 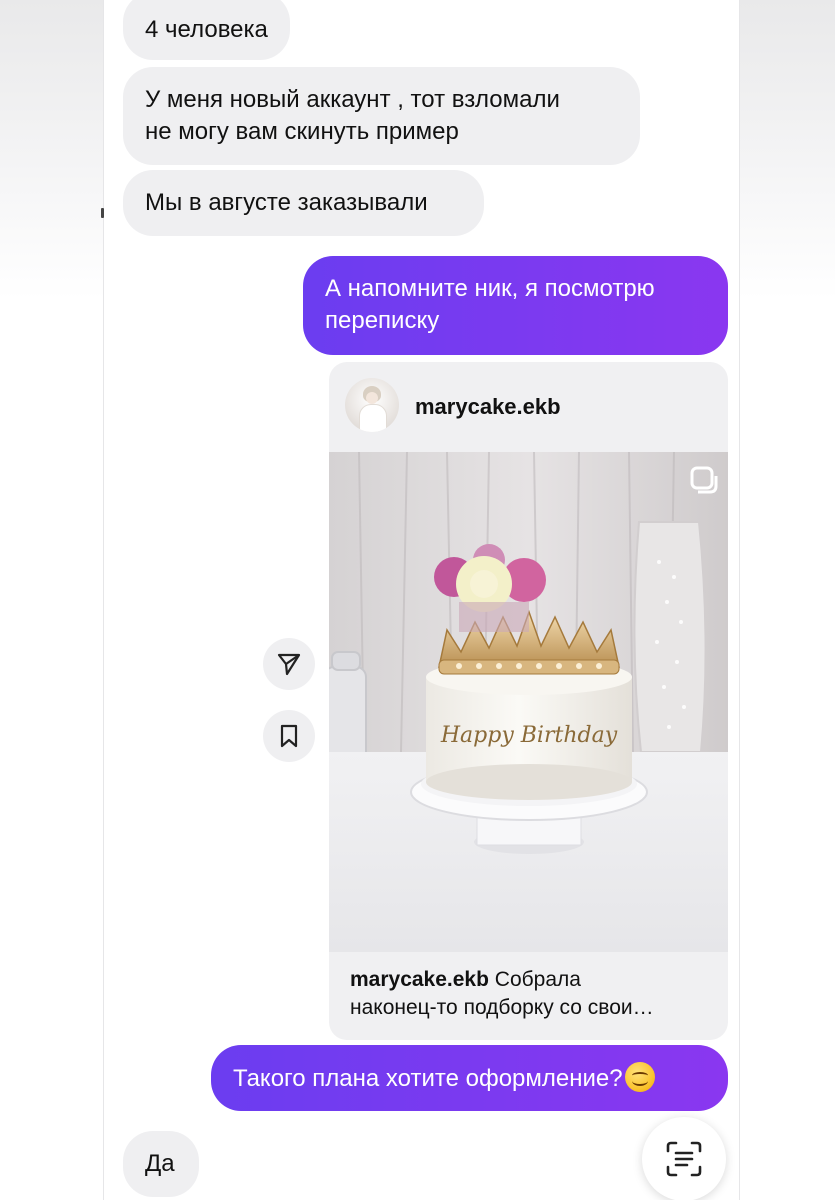 What do you see at coordinates (302, 131) in the screenshot?
I see `message-text: не могу вам скинуть пример` at bounding box center [302, 131].